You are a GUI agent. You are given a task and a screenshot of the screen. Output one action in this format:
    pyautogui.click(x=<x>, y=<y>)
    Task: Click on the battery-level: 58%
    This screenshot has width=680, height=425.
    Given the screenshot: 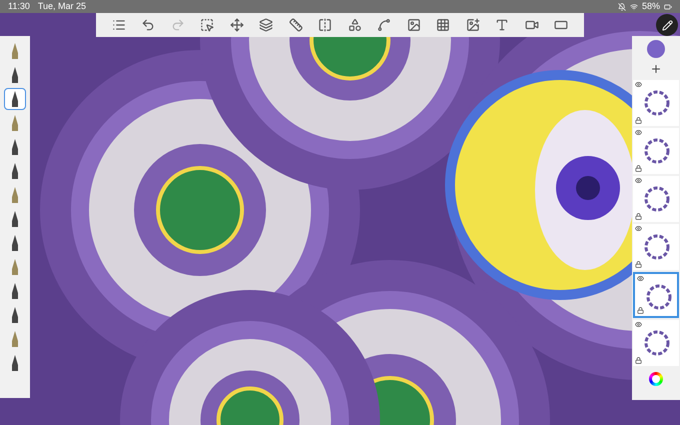 What is the action you would take?
    pyautogui.click(x=651, y=6)
    